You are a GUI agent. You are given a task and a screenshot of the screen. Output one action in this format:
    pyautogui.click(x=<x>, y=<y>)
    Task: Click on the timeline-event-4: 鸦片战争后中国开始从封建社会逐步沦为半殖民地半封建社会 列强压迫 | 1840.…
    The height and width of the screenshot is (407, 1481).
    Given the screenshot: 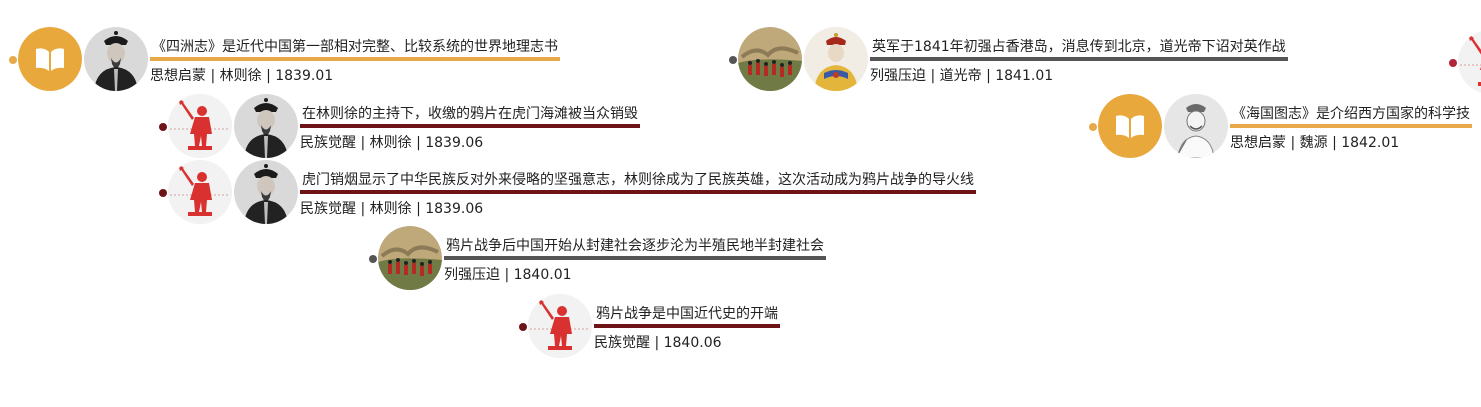 What is the action you would take?
    pyautogui.click(x=619, y=257)
    